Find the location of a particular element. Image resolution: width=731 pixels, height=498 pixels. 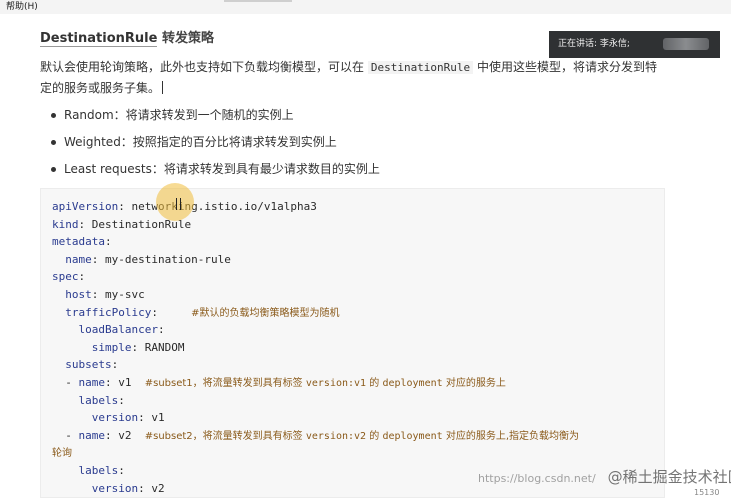

code-line: labels: is located at coordinates (358, 401).